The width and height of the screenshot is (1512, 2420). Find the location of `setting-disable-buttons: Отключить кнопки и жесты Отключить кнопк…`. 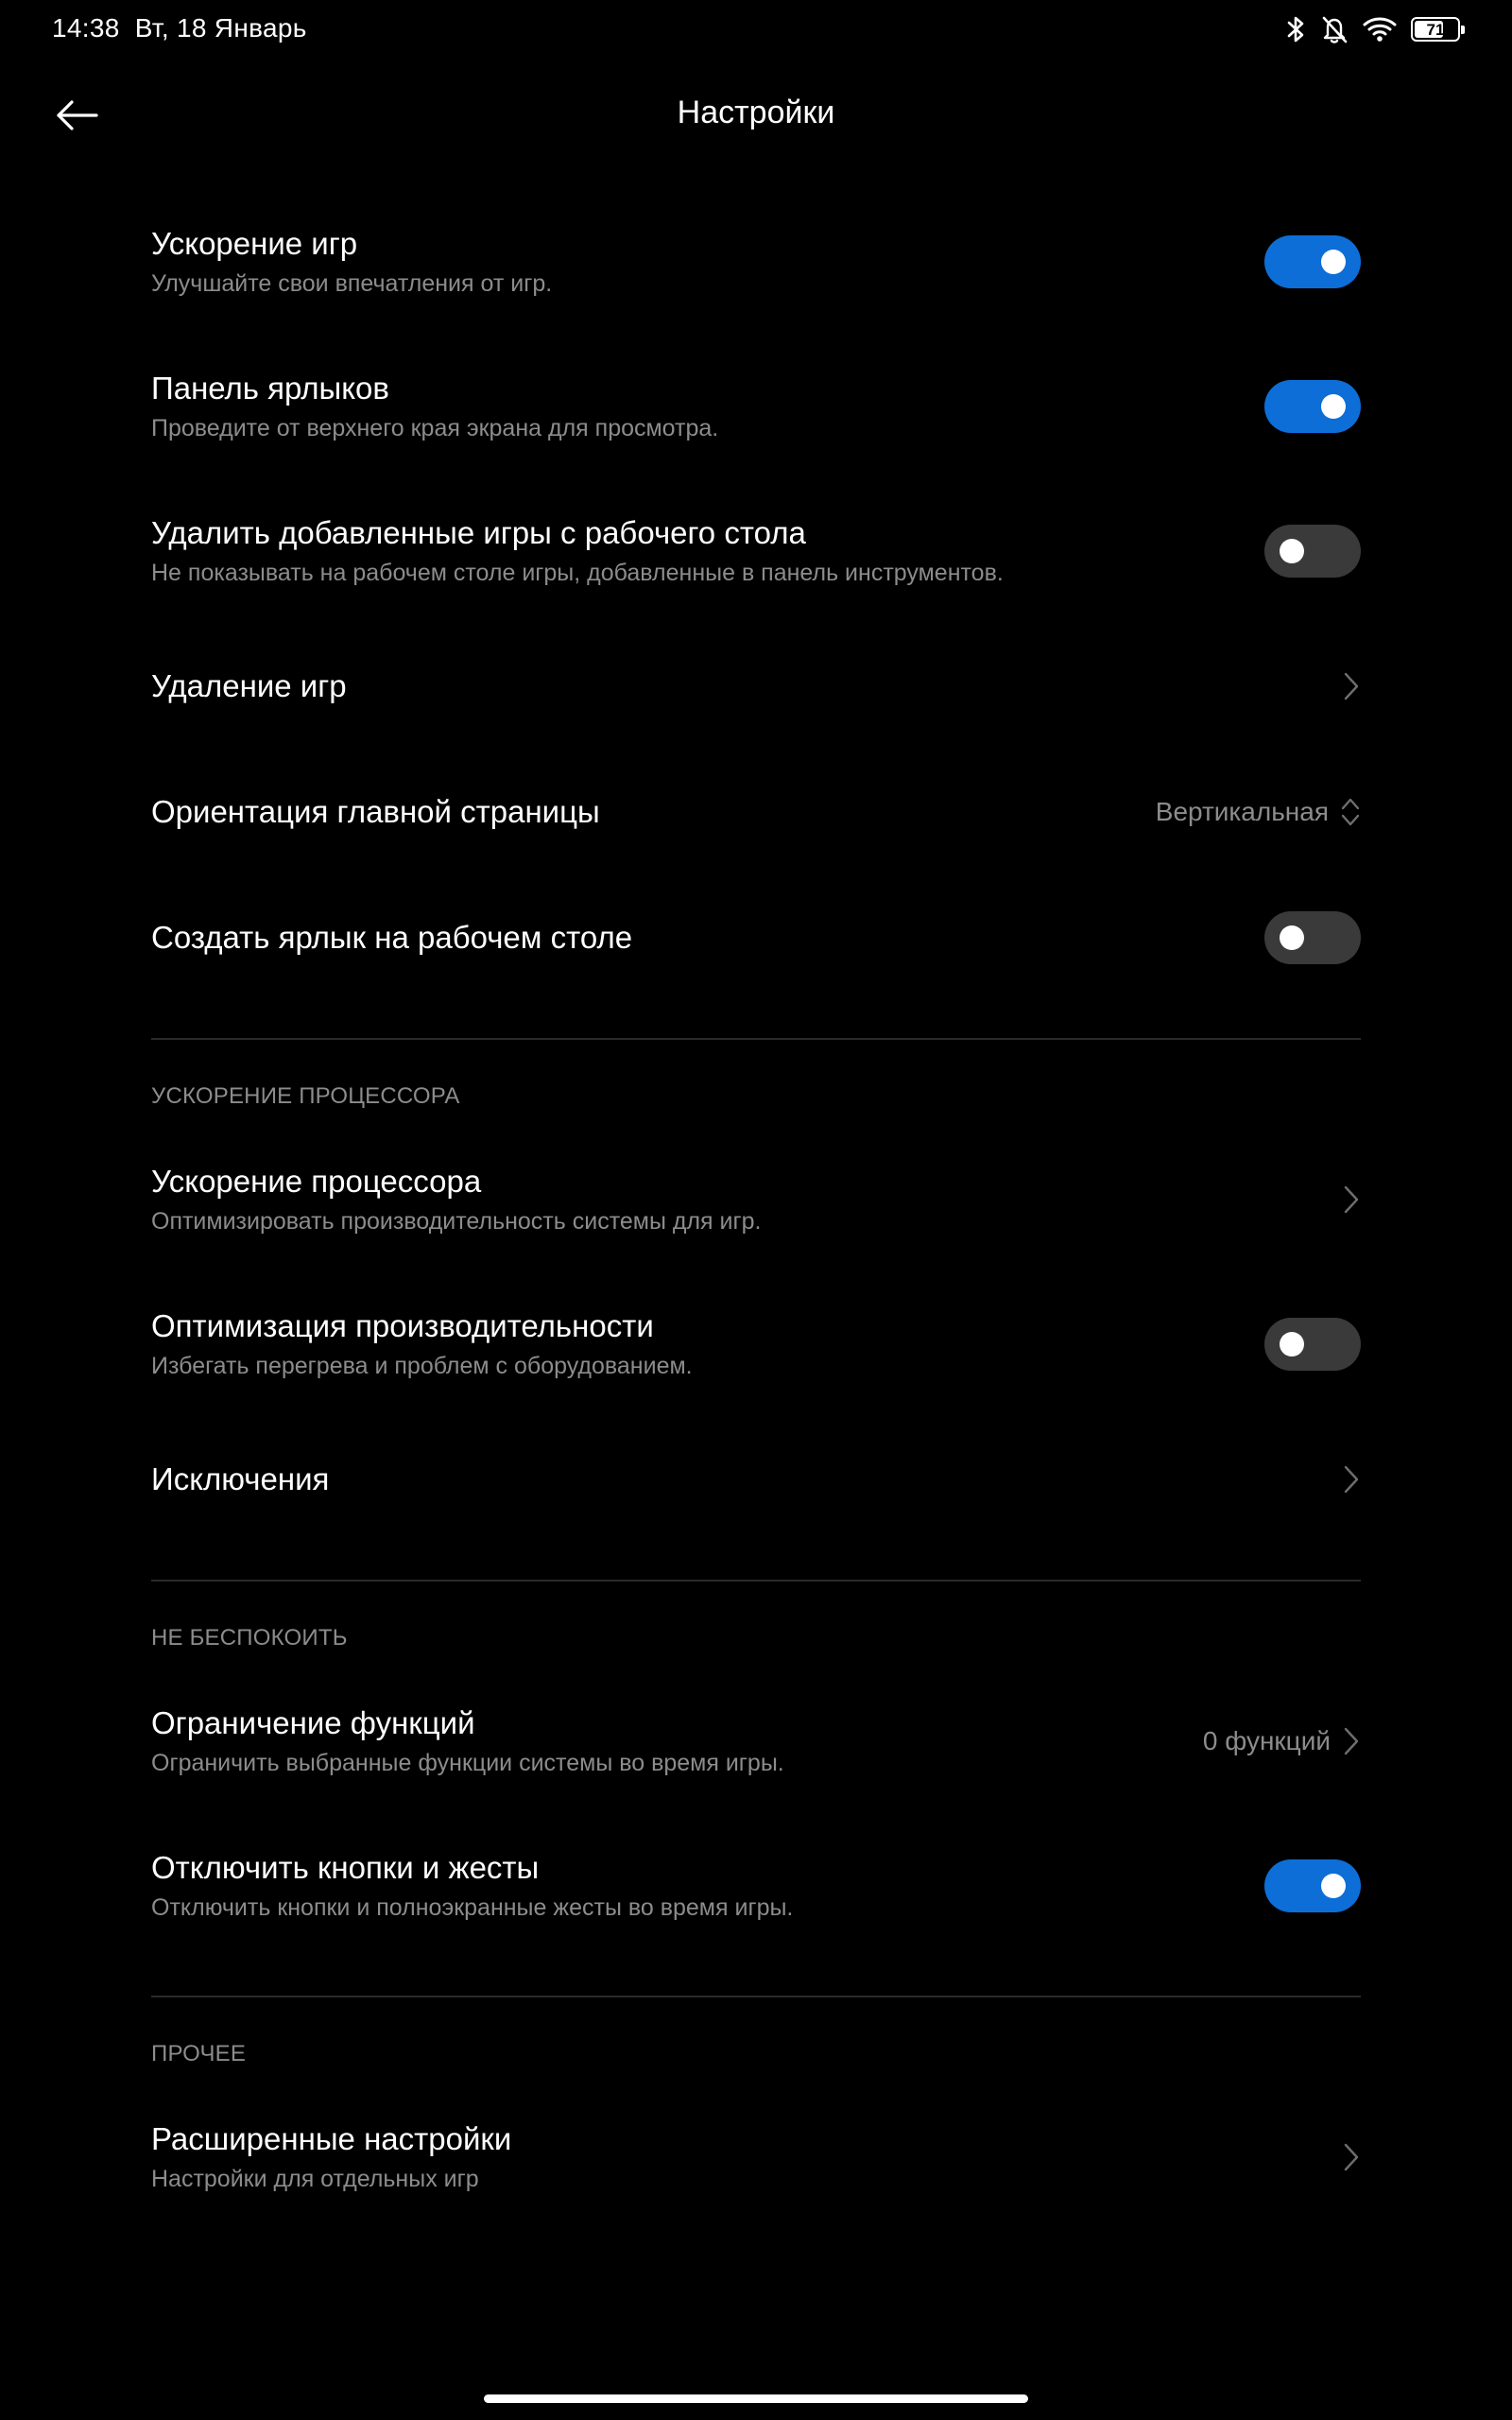

setting-disable-buttons: Отключить кнопки и жесты Отключить кнопк… is located at coordinates (756, 1886).